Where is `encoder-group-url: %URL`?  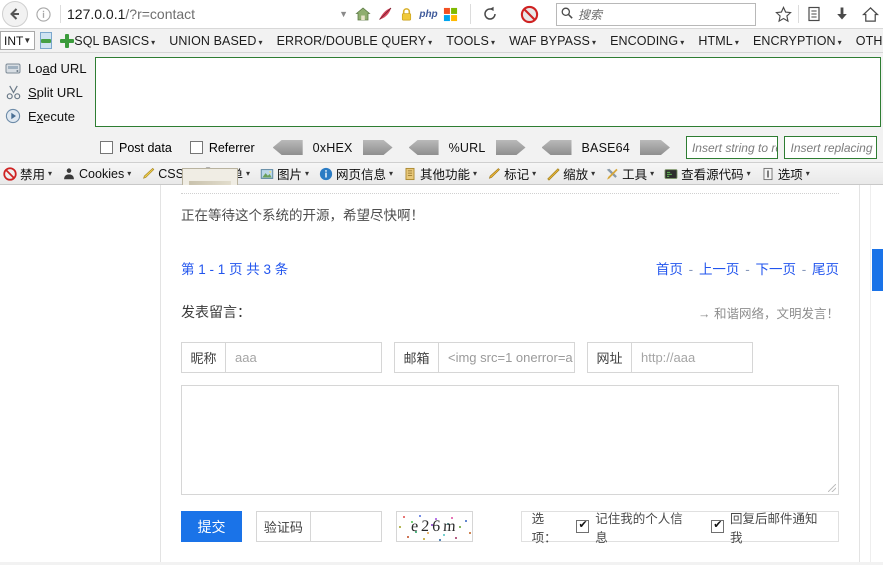 encoder-group-url: %URL is located at coordinates (467, 147).